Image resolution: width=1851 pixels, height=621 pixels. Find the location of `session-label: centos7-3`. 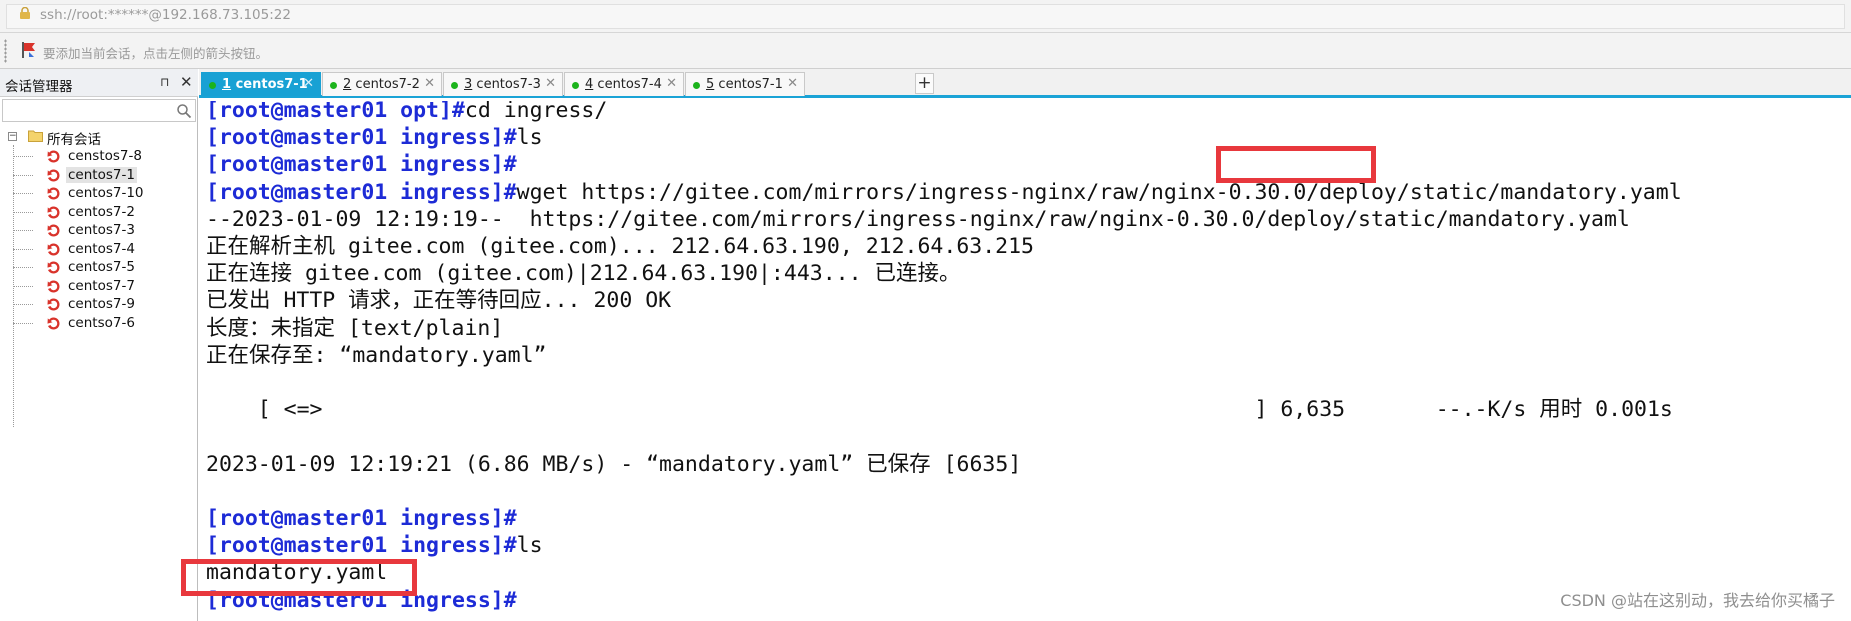

session-label: centos7-3 is located at coordinates (101, 230).